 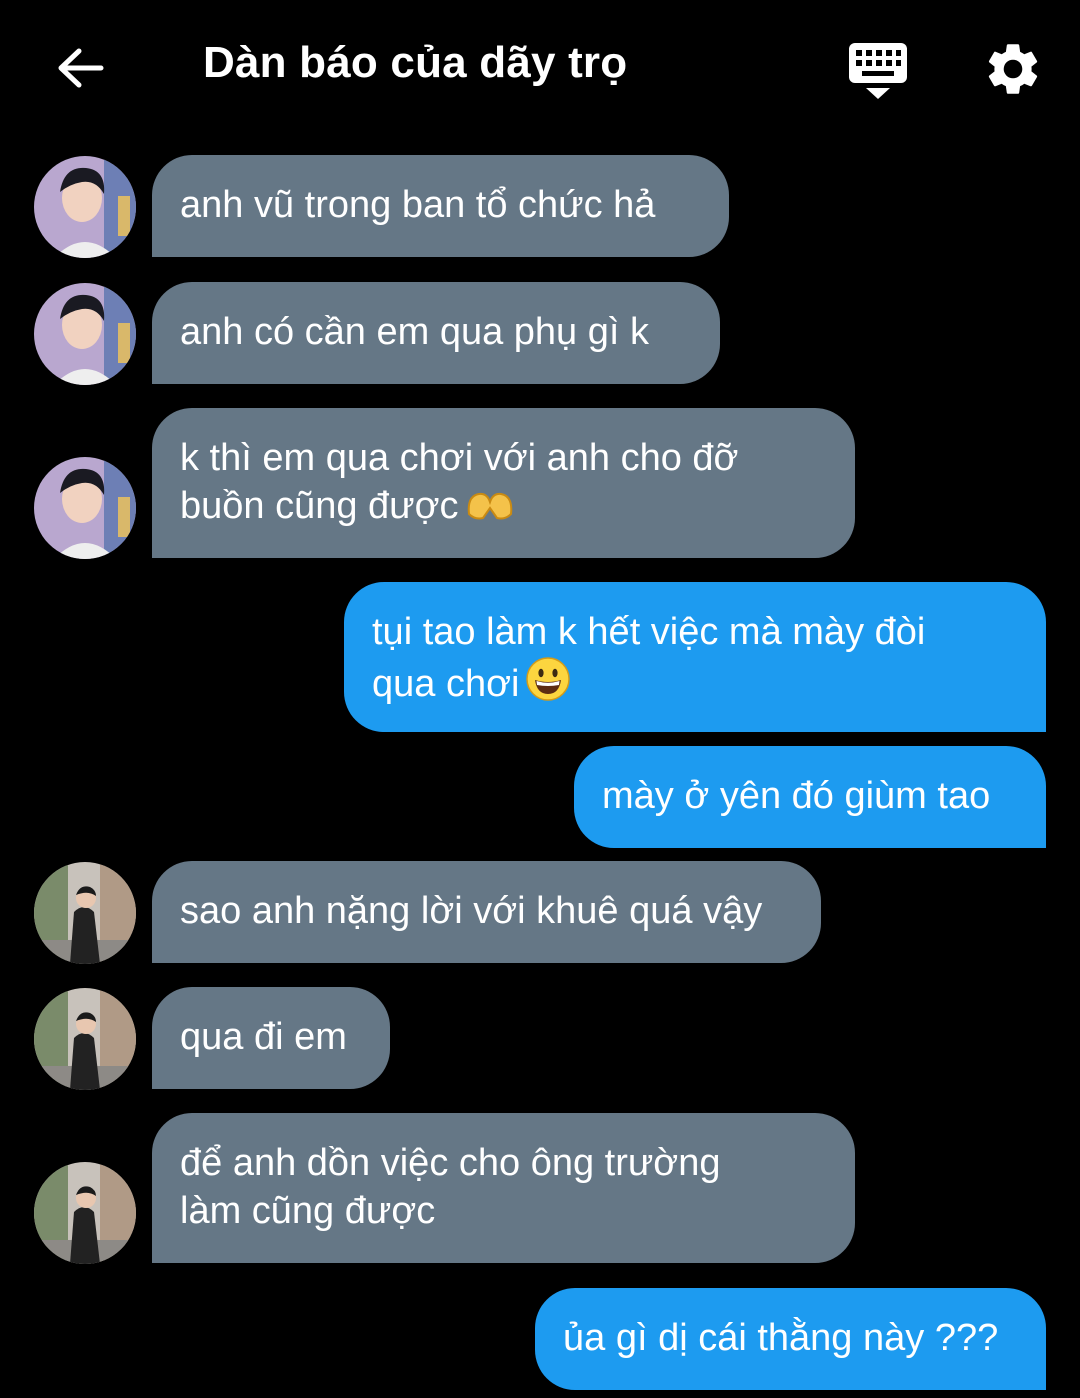 What do you see at coordinates (649, 632) in the screenshot?
I see `message-text: tụi tao làm k hết việc mà mày đòi` at bounding box center [649, 632].